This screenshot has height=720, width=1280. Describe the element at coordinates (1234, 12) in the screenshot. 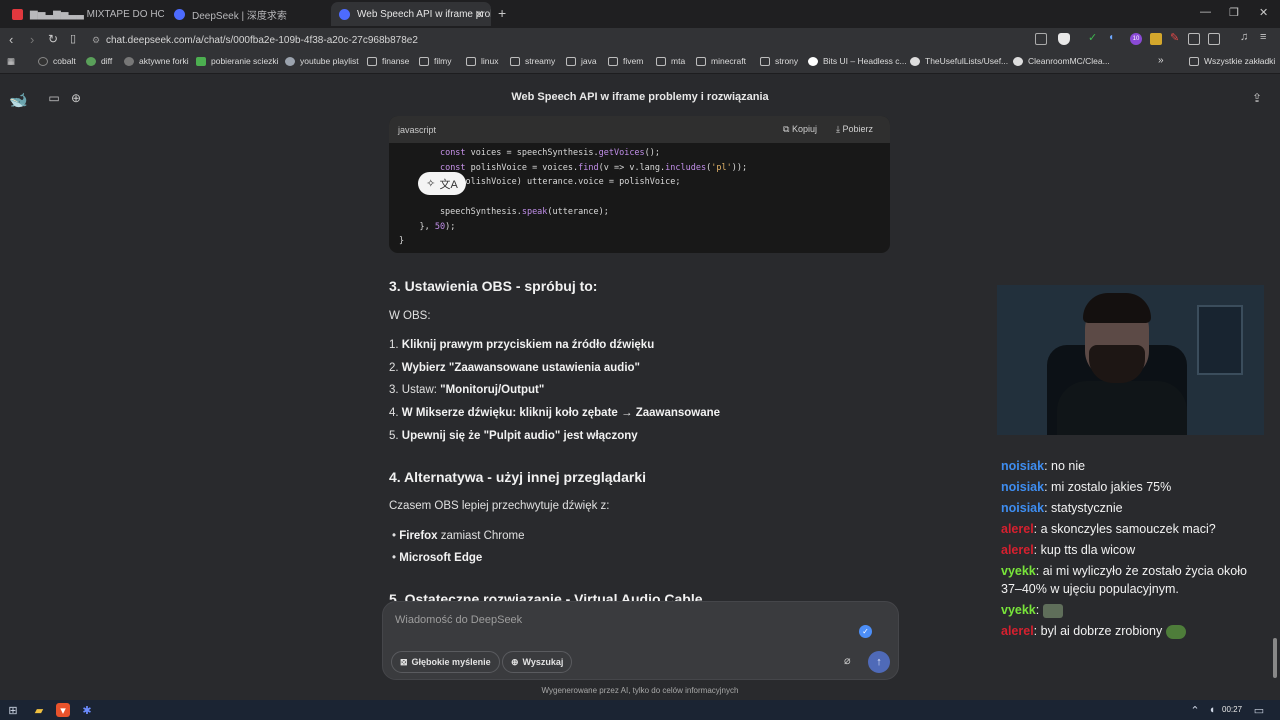

I see `restore-button: ❐` at that location.